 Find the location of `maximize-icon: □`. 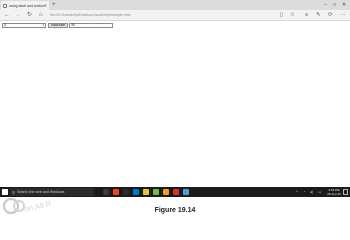

maximize-icon: □ is located at coordinates (334, 5).